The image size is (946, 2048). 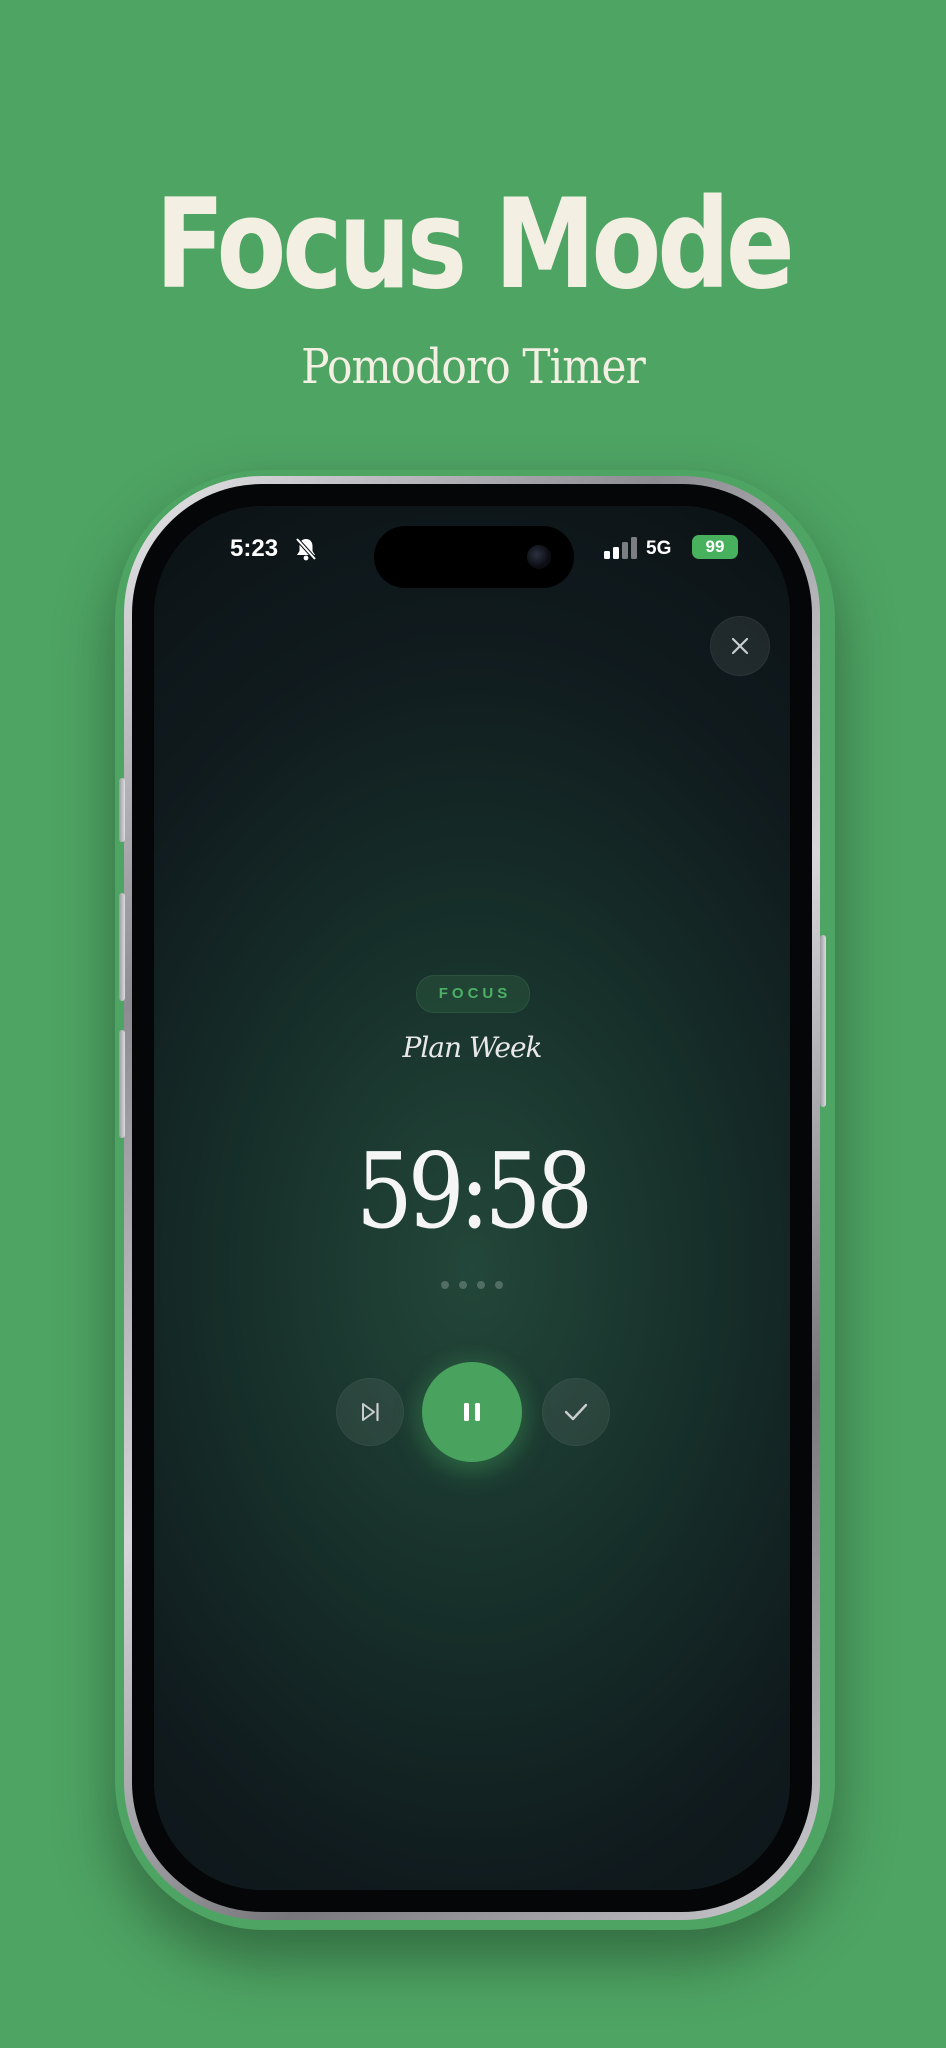 What do you see at coordinates (472, 1285) in the screenshot?
I see `session-progress-dots` at bounding box center [472, 1285].